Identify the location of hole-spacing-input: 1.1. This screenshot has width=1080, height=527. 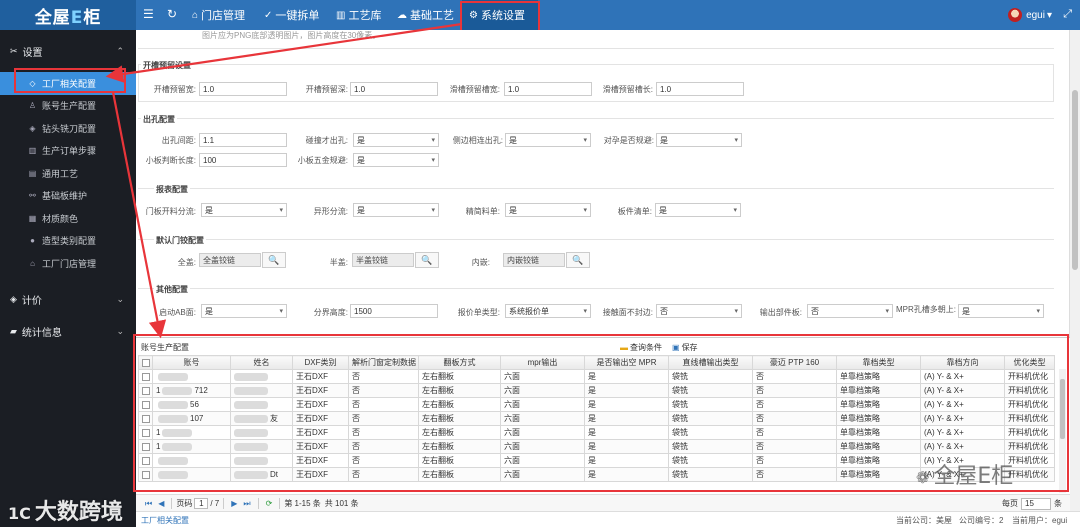
(243, 140).